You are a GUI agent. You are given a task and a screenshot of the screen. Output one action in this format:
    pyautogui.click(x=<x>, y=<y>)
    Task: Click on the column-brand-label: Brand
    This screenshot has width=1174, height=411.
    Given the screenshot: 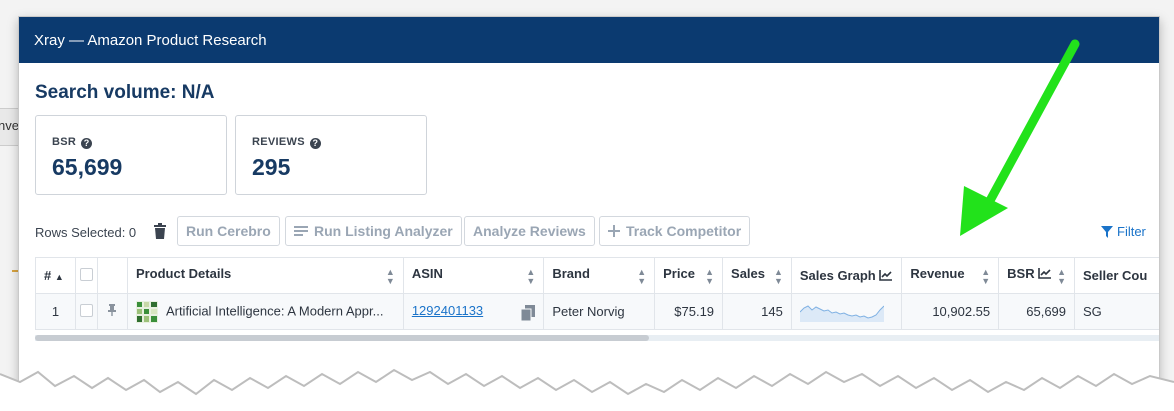 What is the action you would take?
    pyautogui.click(x=571, y=273)
    